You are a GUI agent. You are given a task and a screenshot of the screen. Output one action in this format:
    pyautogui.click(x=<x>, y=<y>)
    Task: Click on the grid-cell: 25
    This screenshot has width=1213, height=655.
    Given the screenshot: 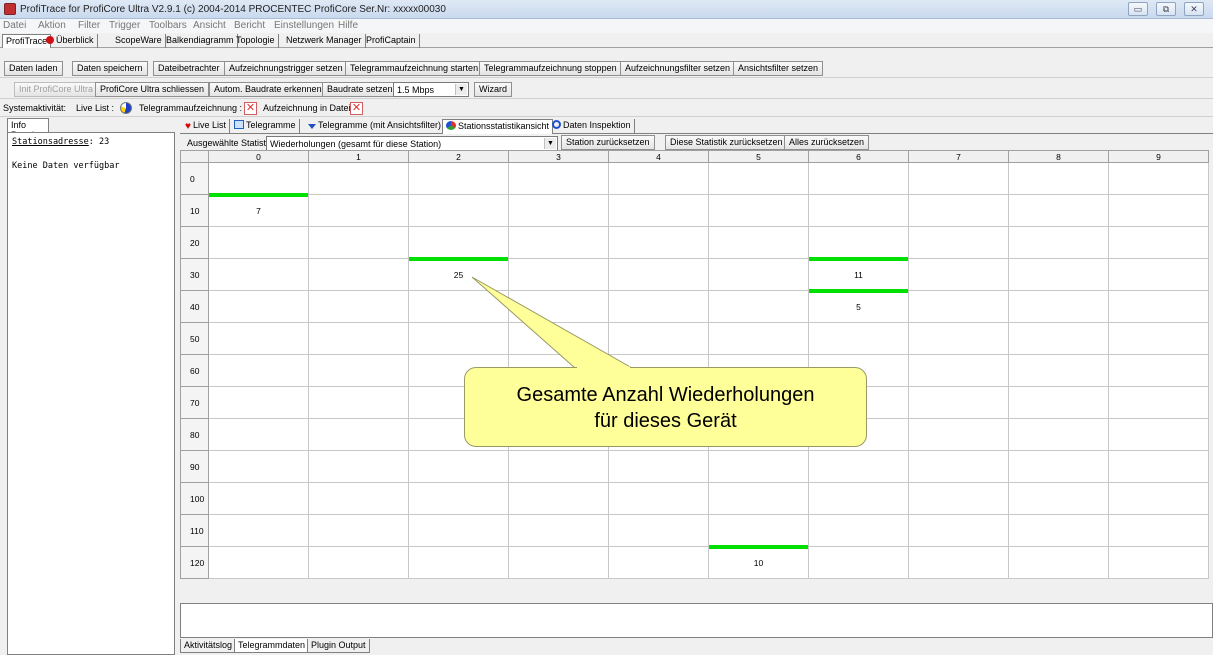 What is the action you would take?
    pyautogui.click(x=458, y=274)
    